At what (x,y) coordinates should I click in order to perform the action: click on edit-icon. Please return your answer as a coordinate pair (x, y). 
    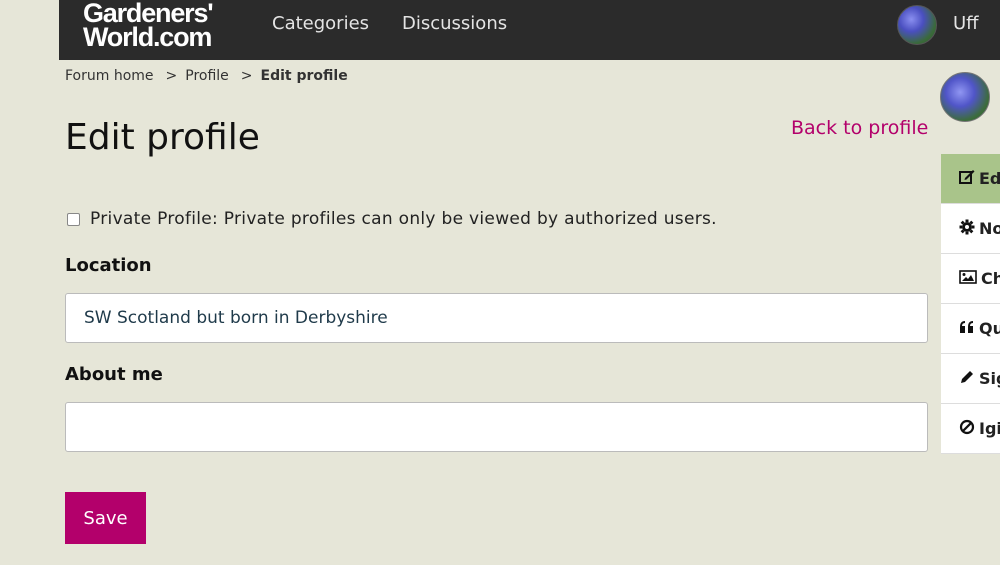
    Looking at the image, I should click on (967, 179).